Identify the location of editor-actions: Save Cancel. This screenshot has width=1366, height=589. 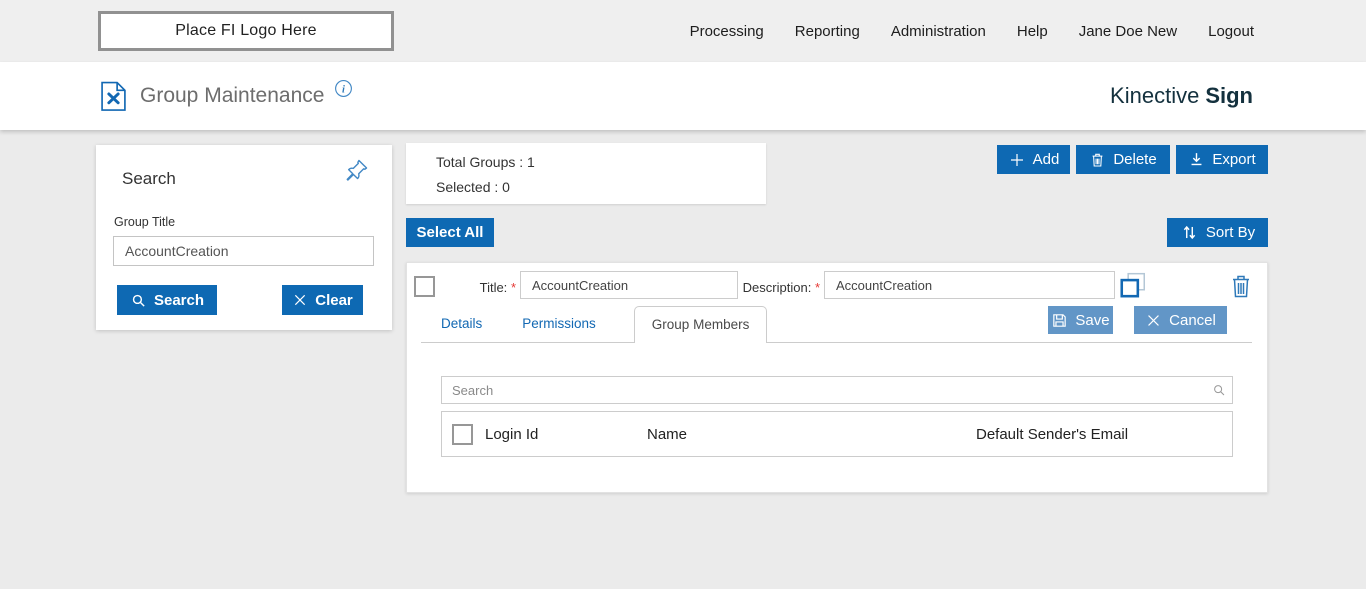
(1137, 320).